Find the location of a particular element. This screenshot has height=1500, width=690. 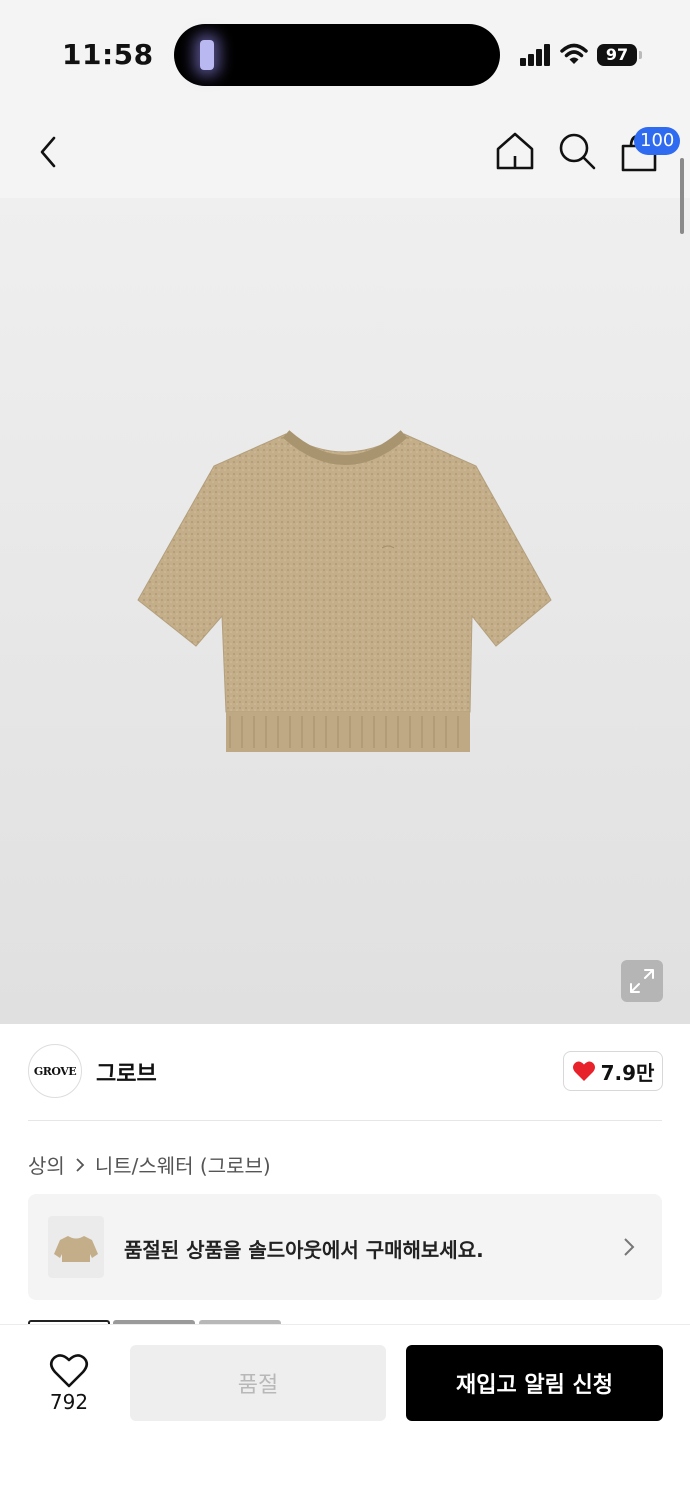

brand-like-count: 7.9만 is located at coordinates (627, 1072).